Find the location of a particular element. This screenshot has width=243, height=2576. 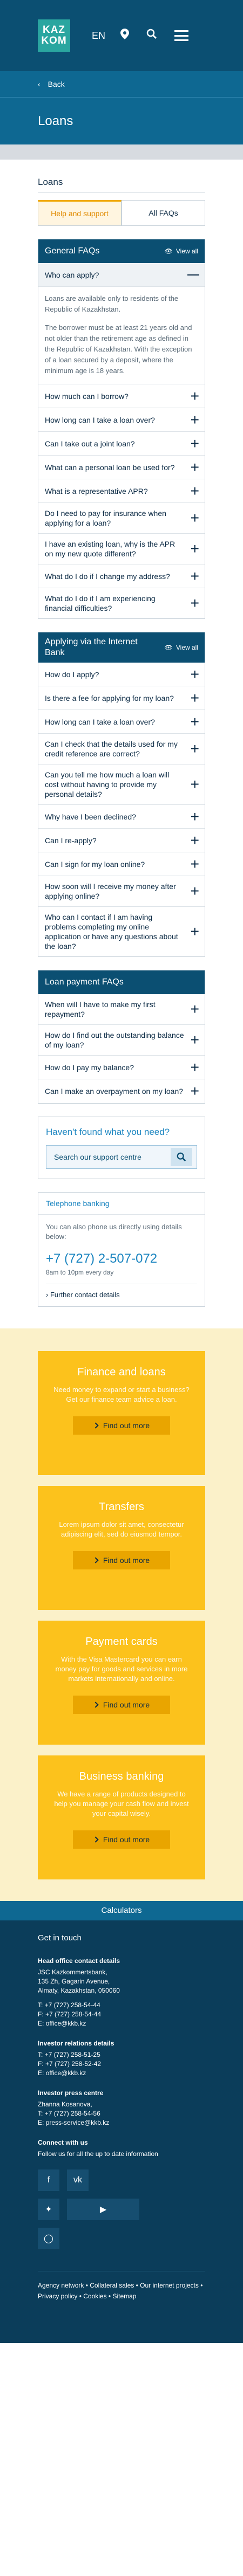

faq-item: How much can I borrow? + is located at coordinates (122, 396).